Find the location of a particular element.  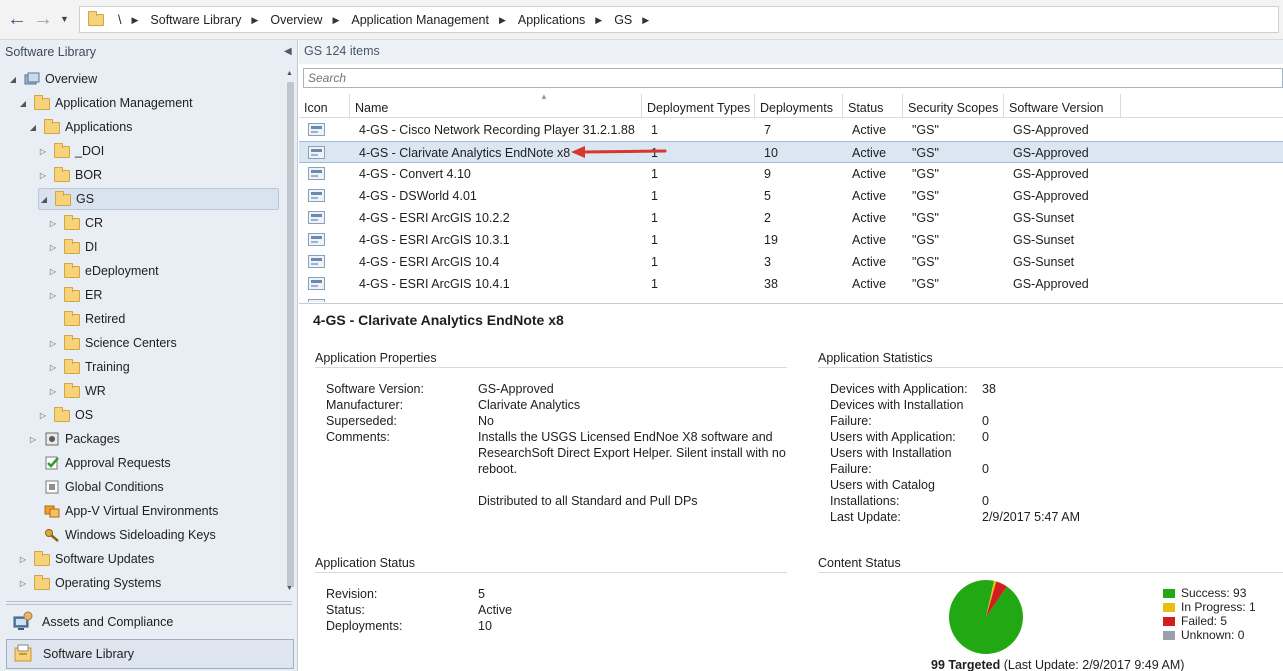

tree-item-cr: ▷ CR is located at coordinates (75, 223).